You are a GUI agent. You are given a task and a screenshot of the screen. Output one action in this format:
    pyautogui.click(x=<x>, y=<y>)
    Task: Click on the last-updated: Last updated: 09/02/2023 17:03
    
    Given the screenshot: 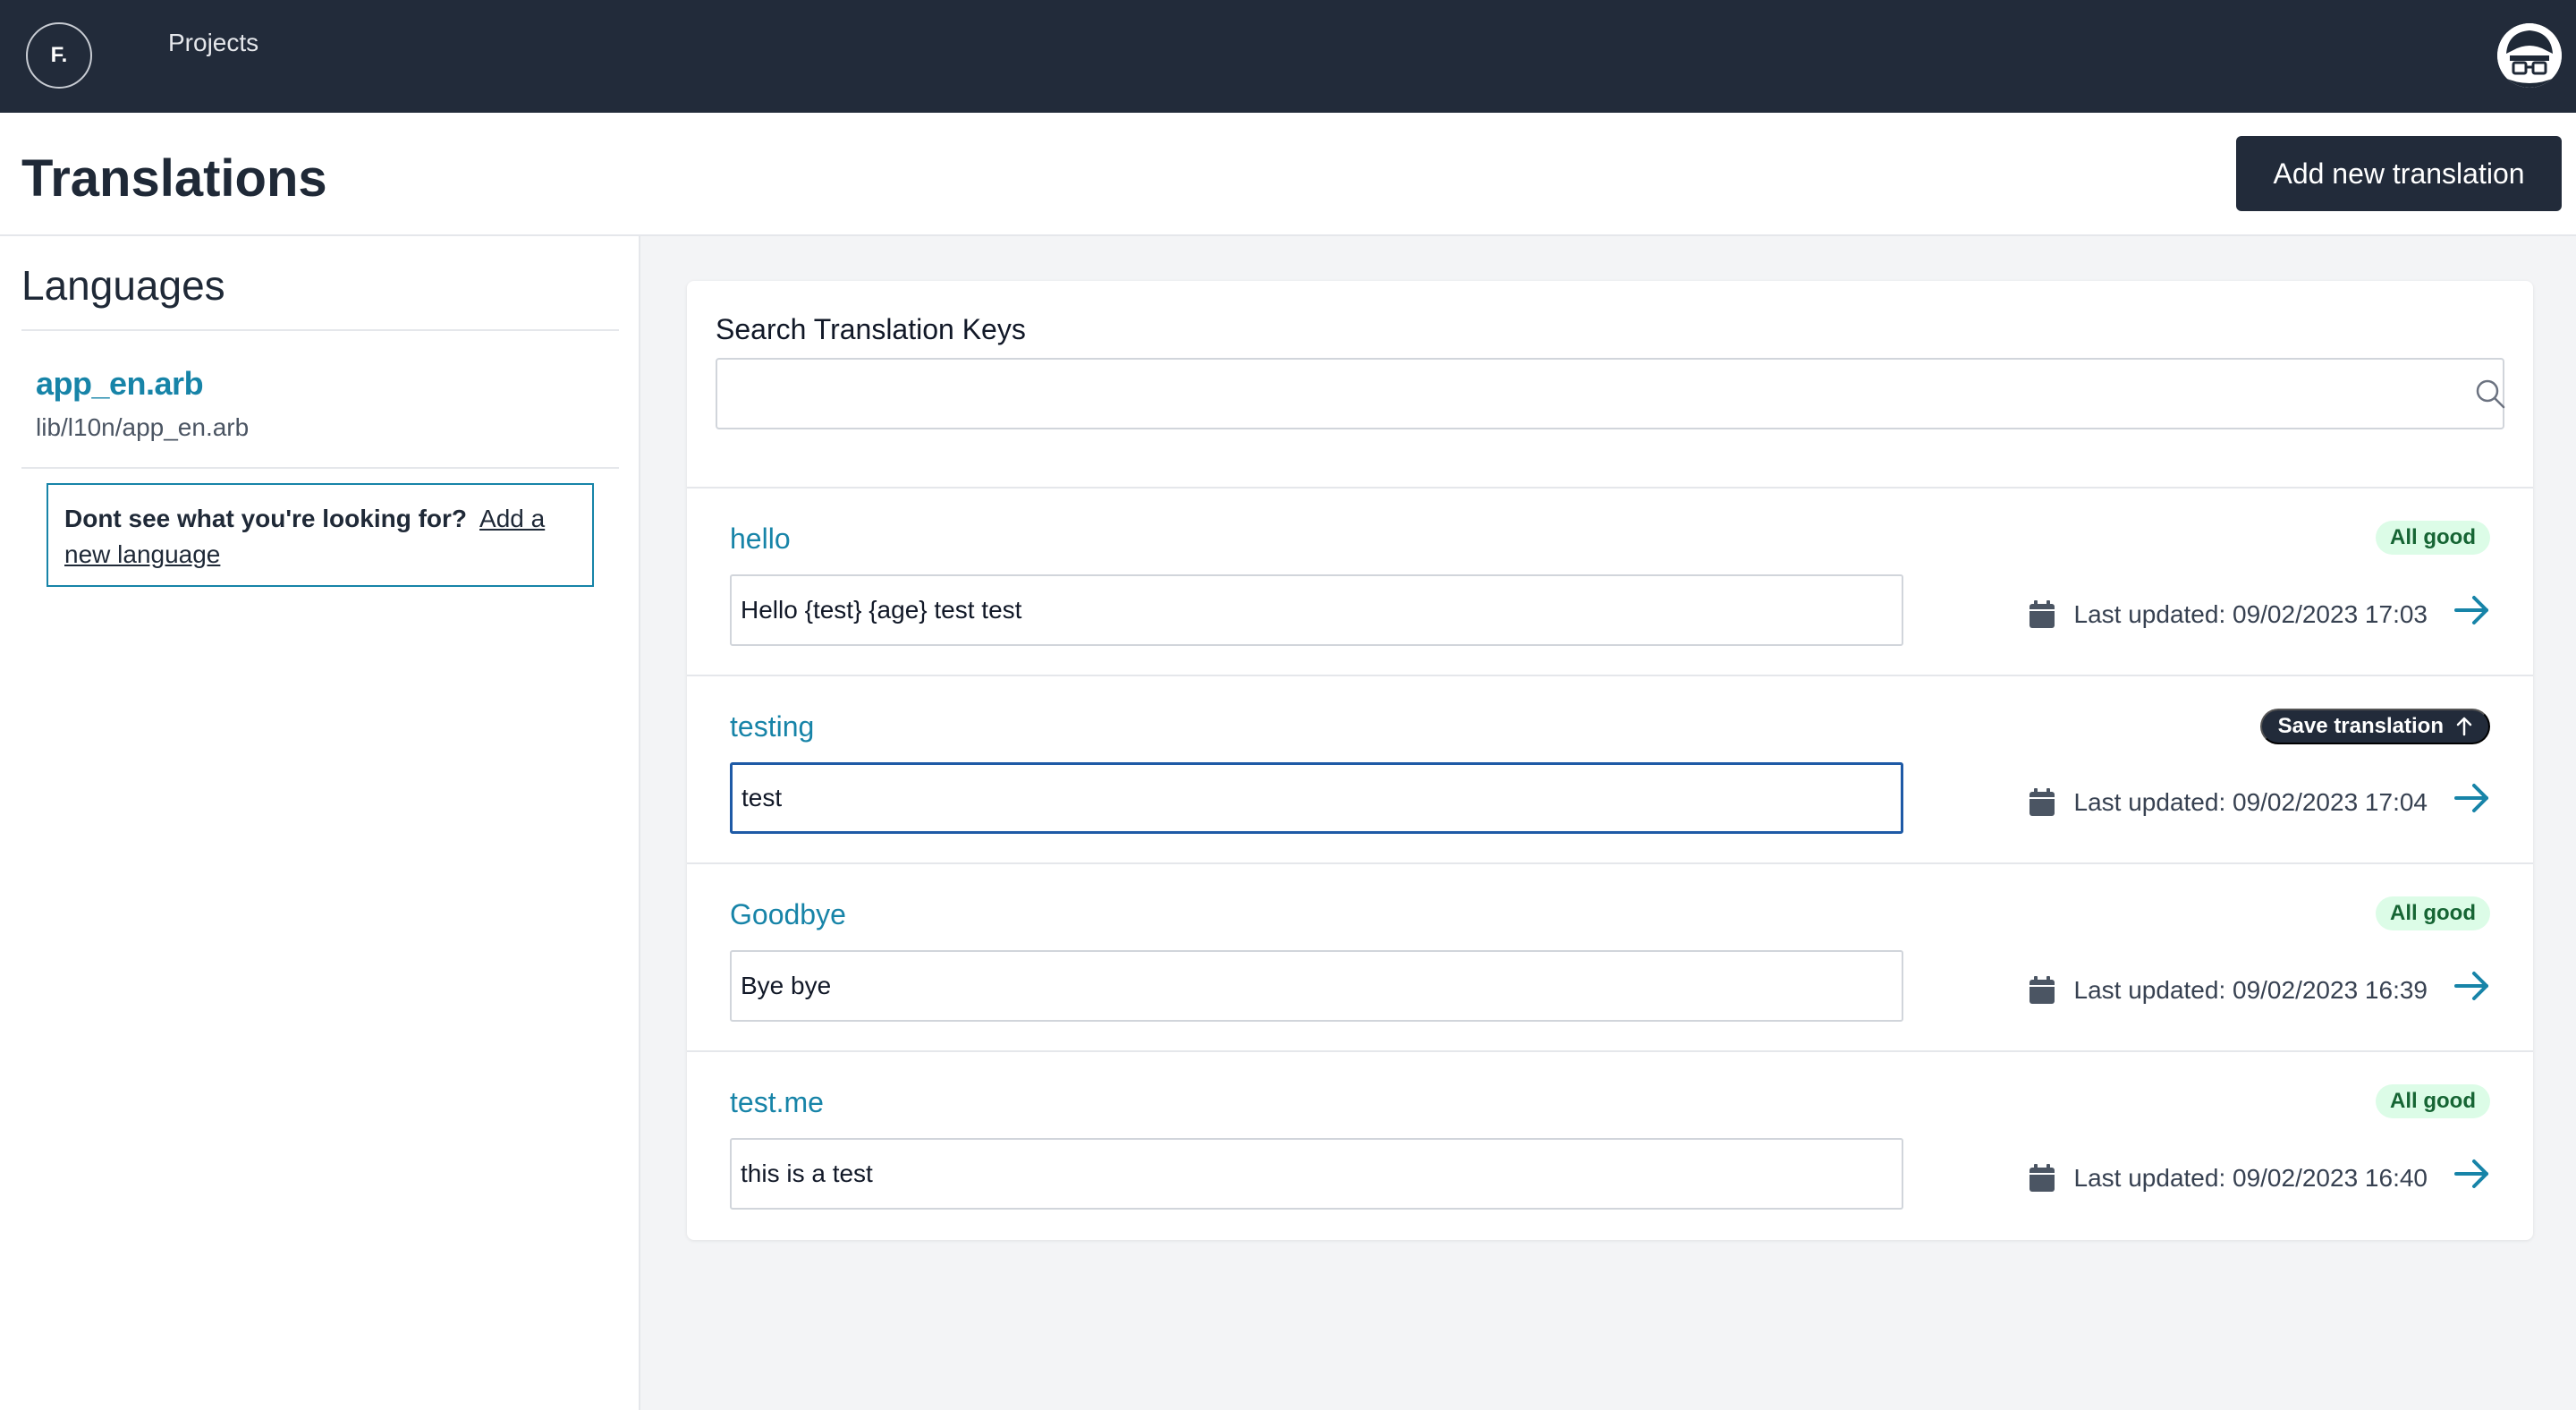 What is the action you would take?
    pyautogui.click(x=2228, y=614)
    